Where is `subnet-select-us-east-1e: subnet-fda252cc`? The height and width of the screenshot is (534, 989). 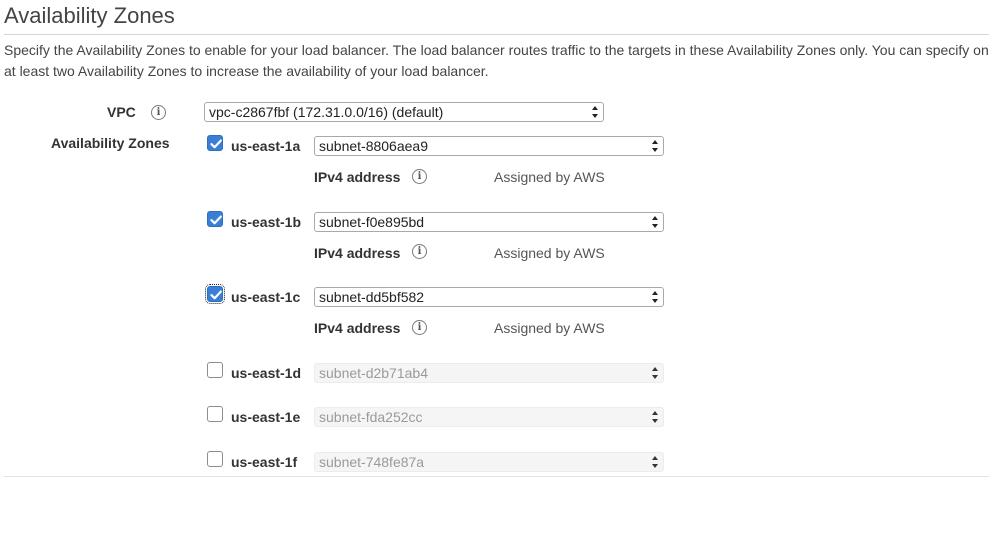
subnet-select-us-east-1e: subnet-fda252cc is located at coordinates (489, 417).